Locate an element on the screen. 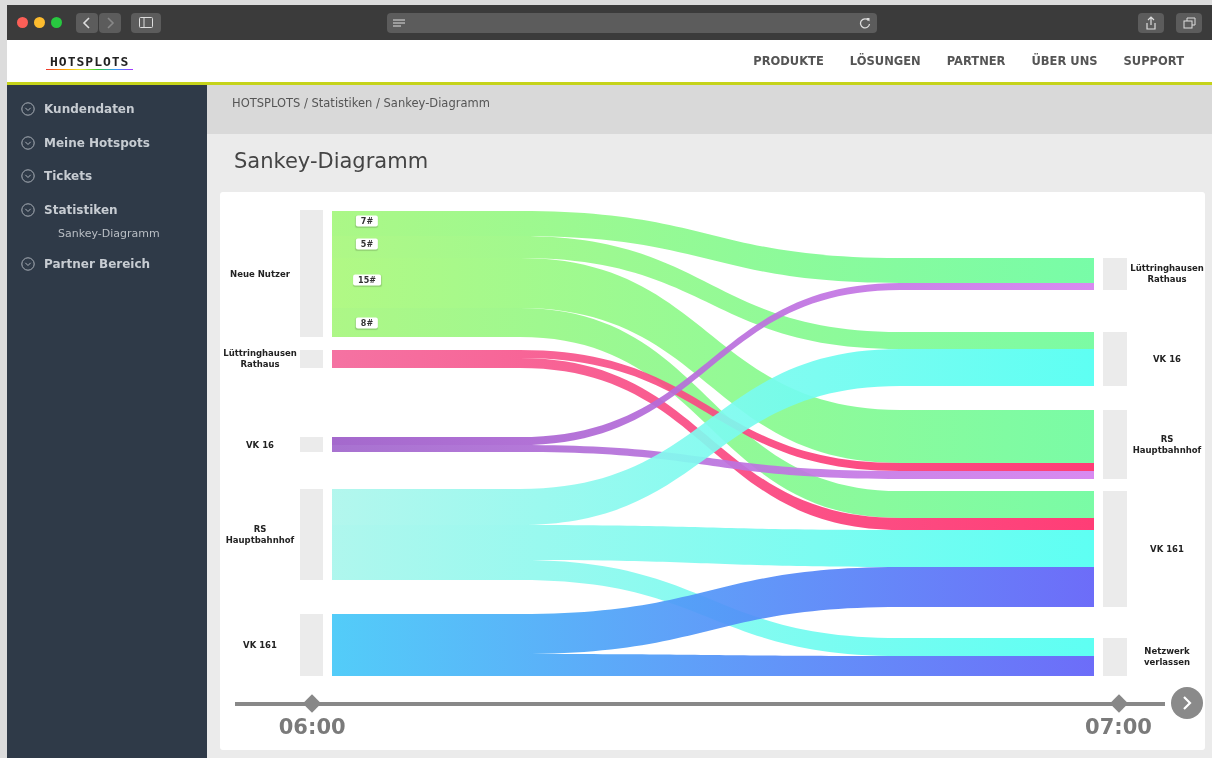 The width and height of the screenshot is (1212, 758). sidebar-icon is located at coordinates (146, 22).